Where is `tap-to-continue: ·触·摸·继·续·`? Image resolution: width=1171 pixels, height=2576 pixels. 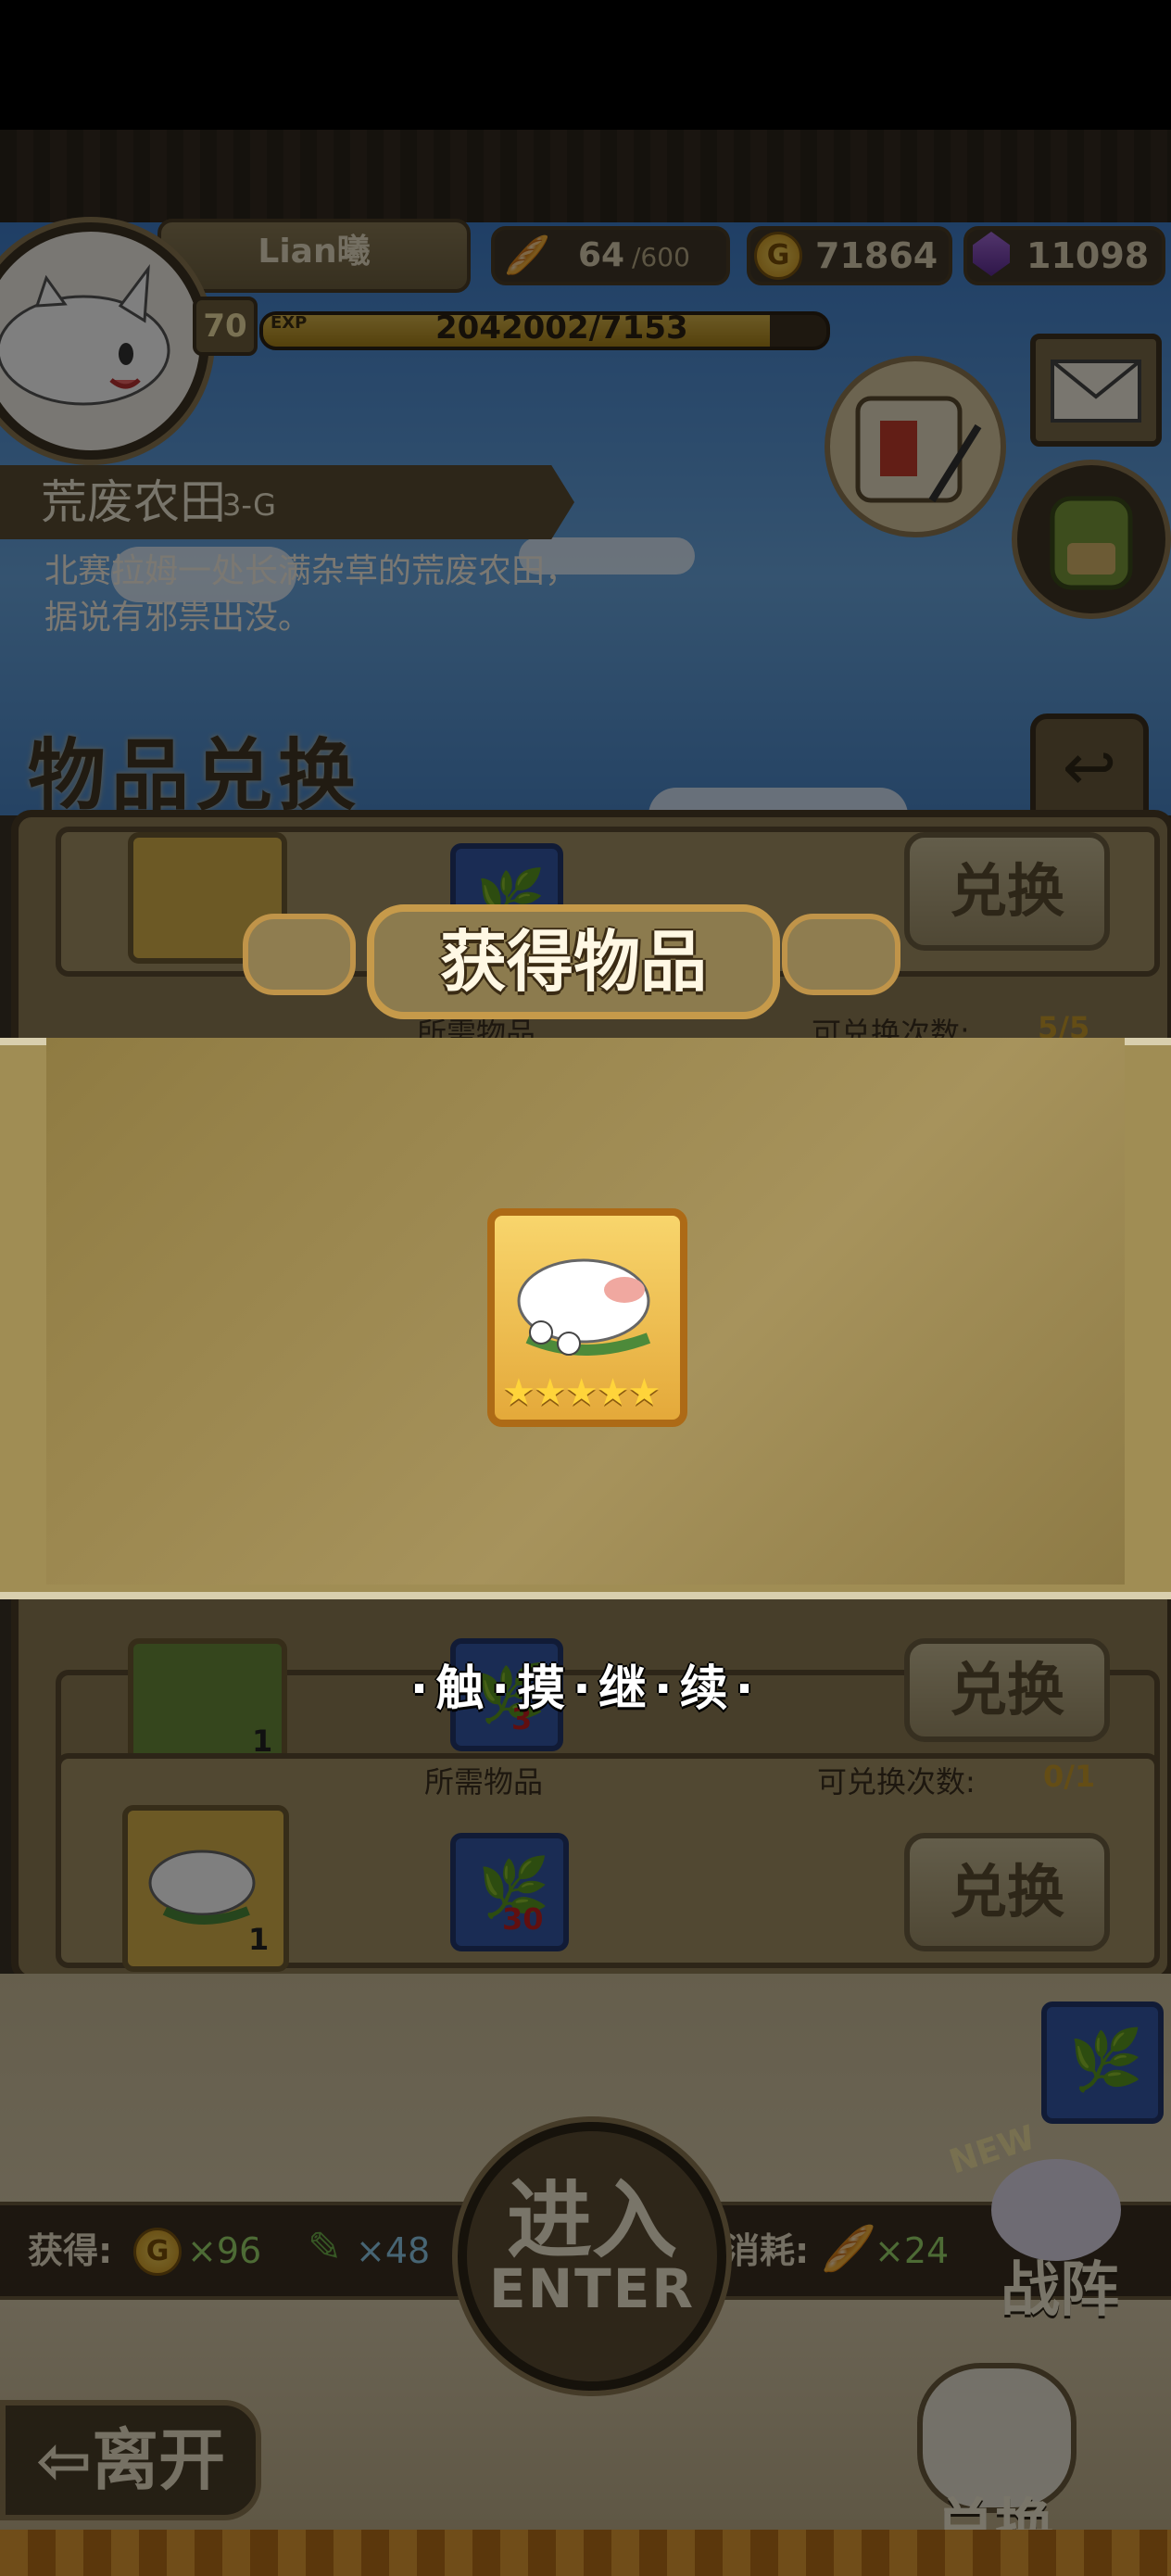
tap-to-continue: ·触·摸·继·续· is located at coordinates (585, 1689).